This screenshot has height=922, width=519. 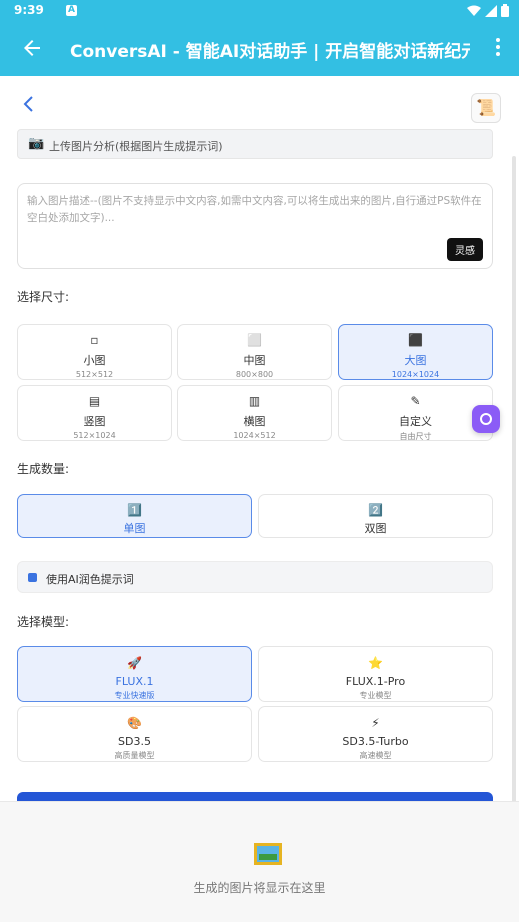 What do you see at coordinates (254, 421) in the screenshot?
I see `size-option-name: 横图` at bounding box center [254, 421].